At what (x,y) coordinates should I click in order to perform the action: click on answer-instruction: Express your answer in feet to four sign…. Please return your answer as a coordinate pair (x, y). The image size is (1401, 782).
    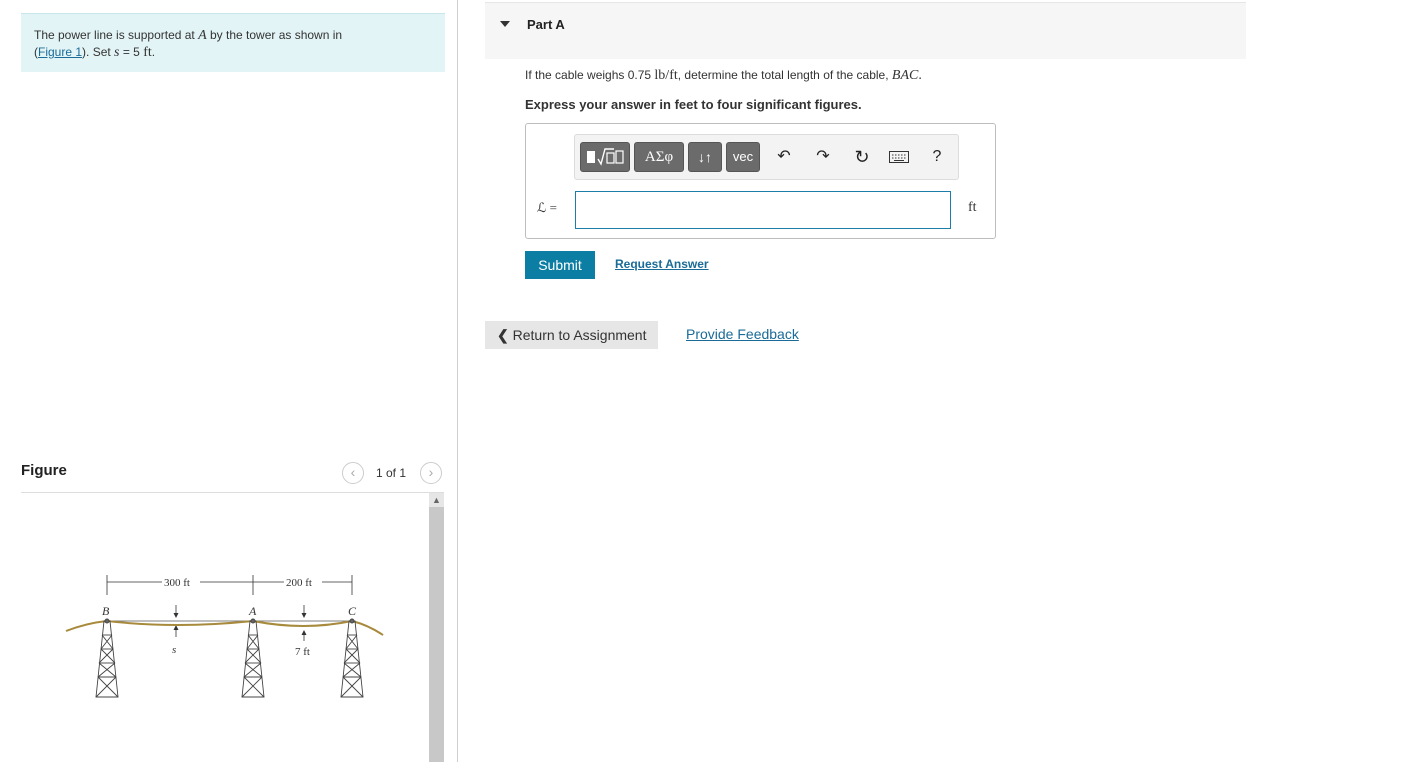
    Looking at the image, I should click on (693, 104).